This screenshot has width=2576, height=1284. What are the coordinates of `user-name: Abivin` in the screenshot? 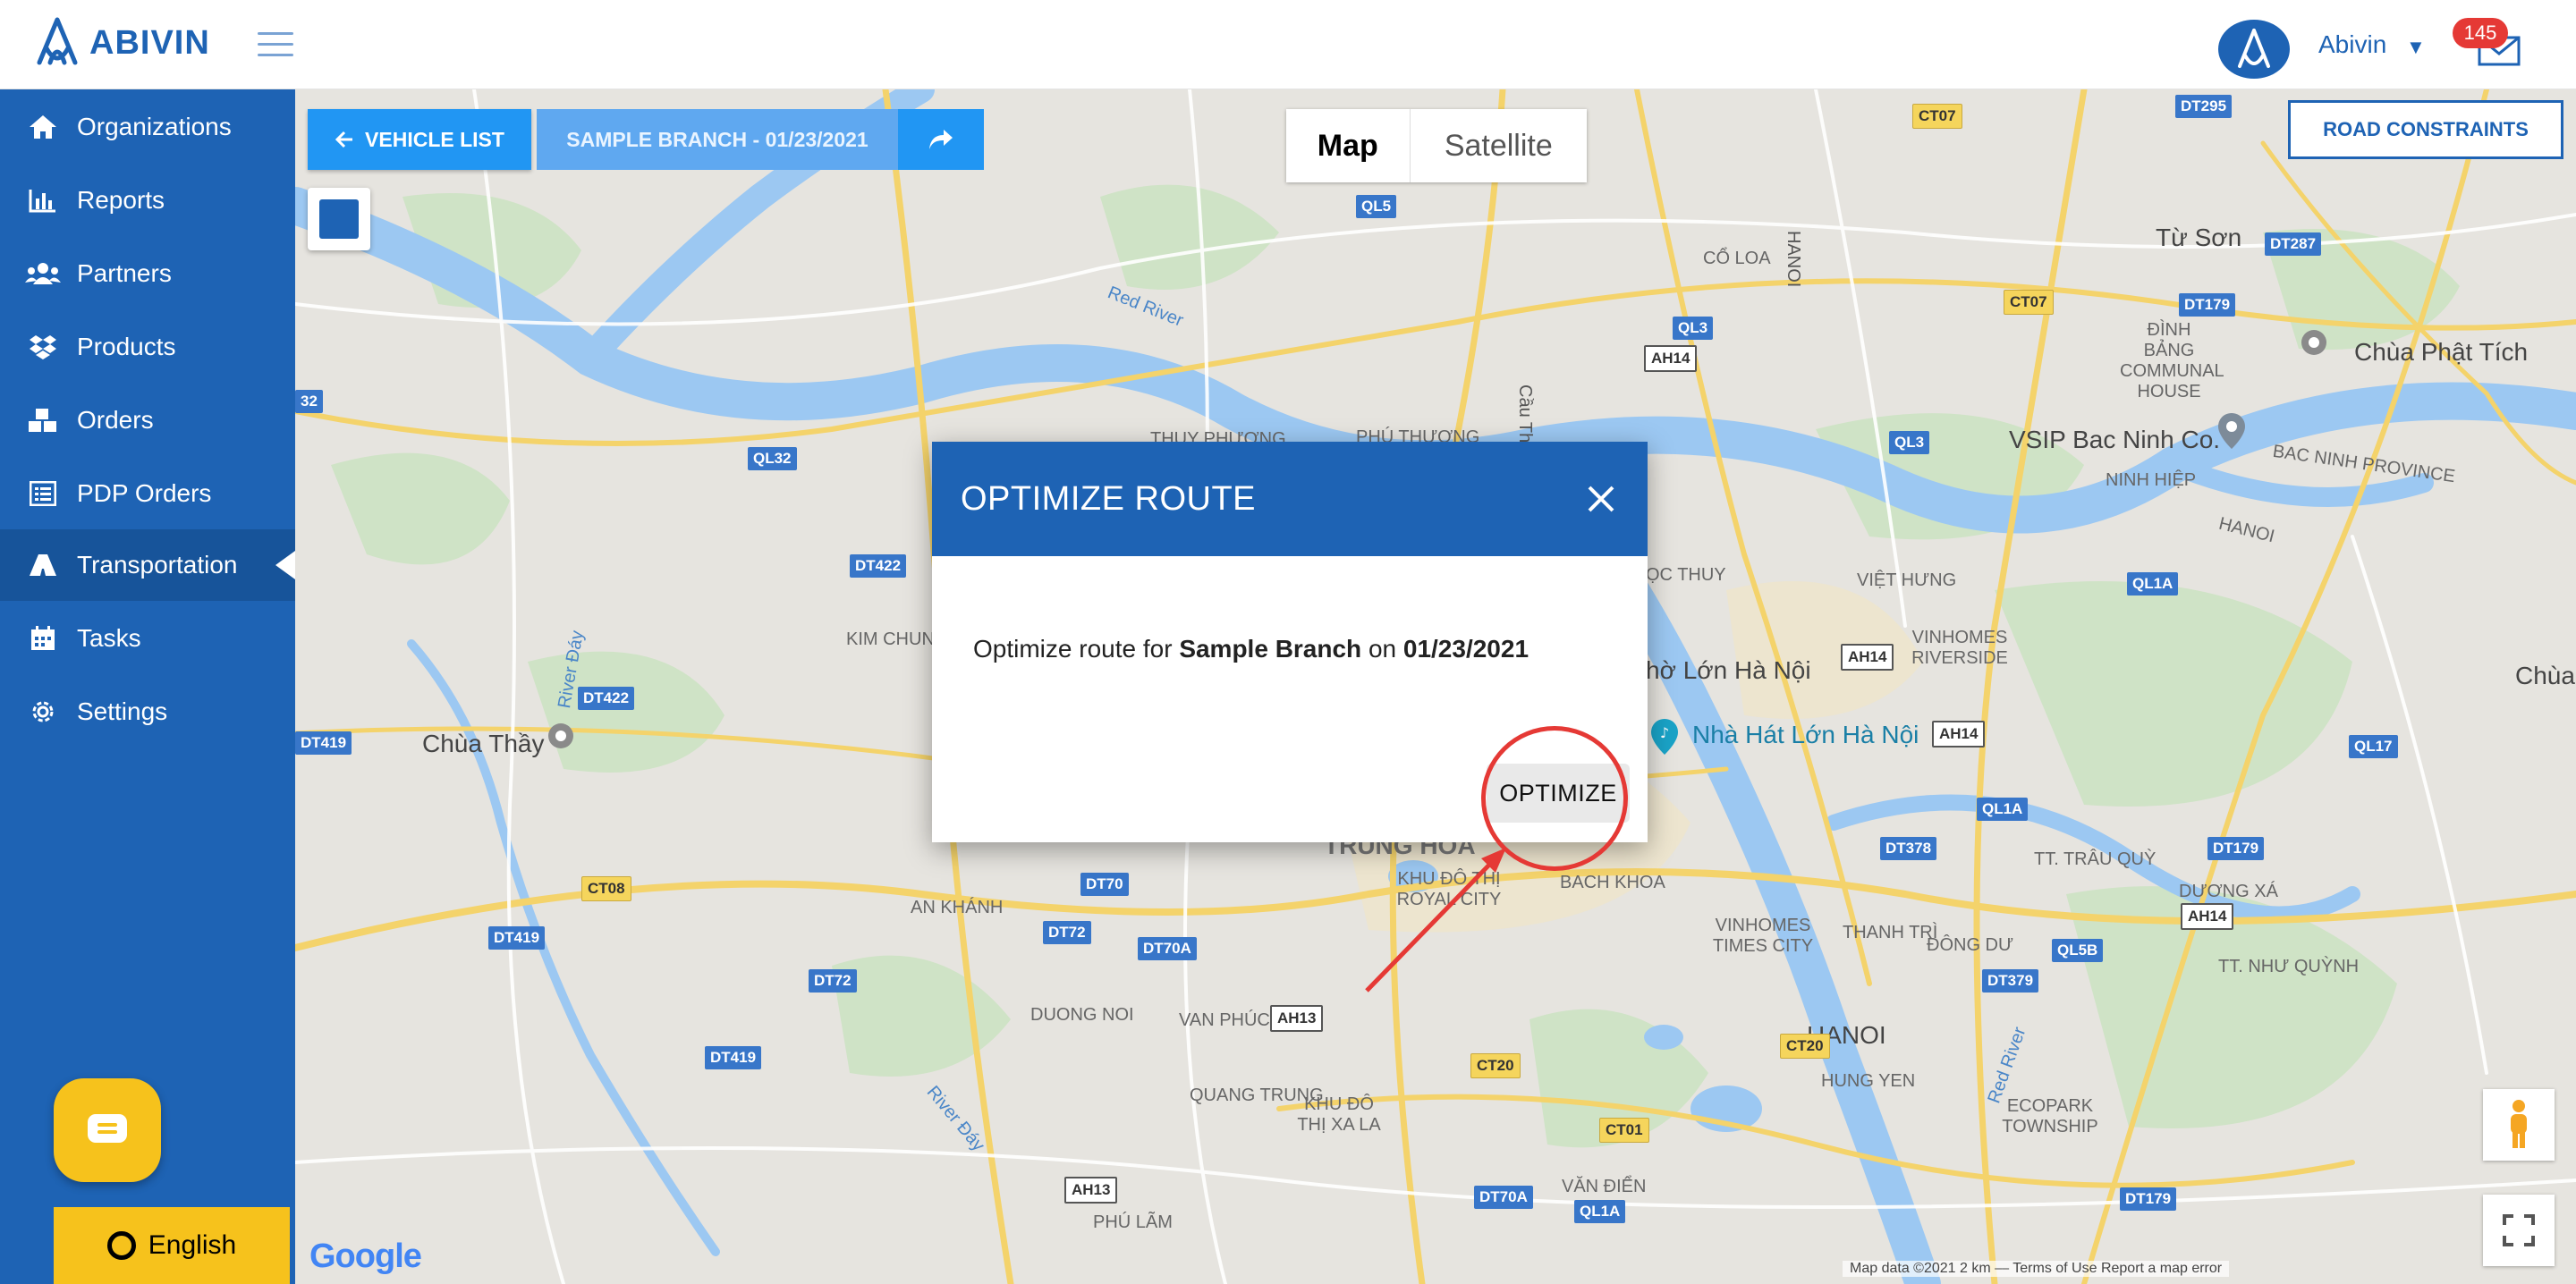 It's located at (2352, 44).